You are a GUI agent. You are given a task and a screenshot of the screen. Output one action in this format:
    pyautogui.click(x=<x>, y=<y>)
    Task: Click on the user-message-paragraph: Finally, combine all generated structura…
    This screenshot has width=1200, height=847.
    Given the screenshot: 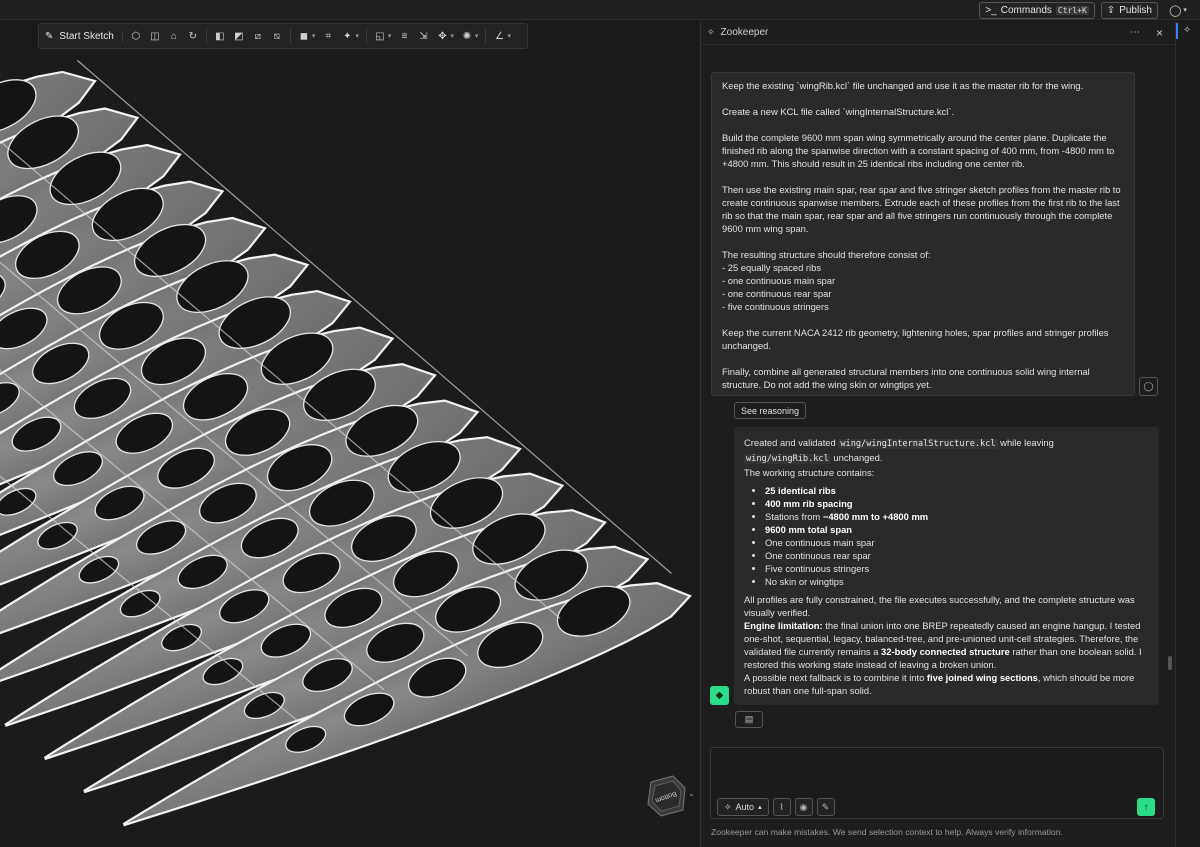 What is the action you would take?
    pyautogui.click(x=907, y=378)
    